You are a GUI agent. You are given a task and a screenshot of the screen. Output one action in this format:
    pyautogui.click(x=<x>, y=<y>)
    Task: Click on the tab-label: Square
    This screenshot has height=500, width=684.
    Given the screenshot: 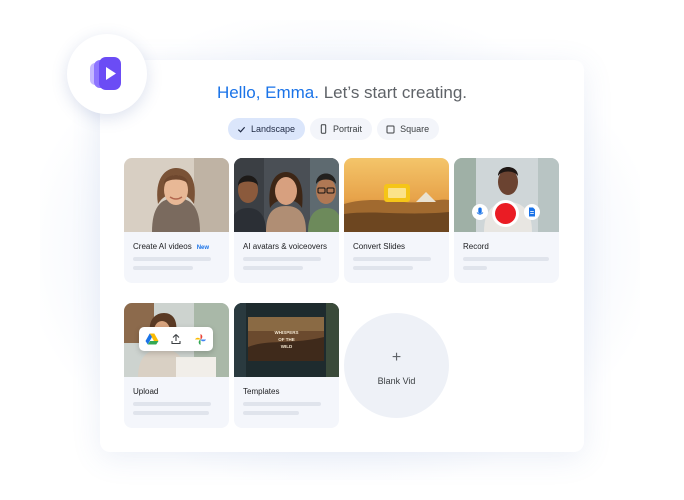 What is the action you would take?
    pyautogui.click(x=415, y=129)
    